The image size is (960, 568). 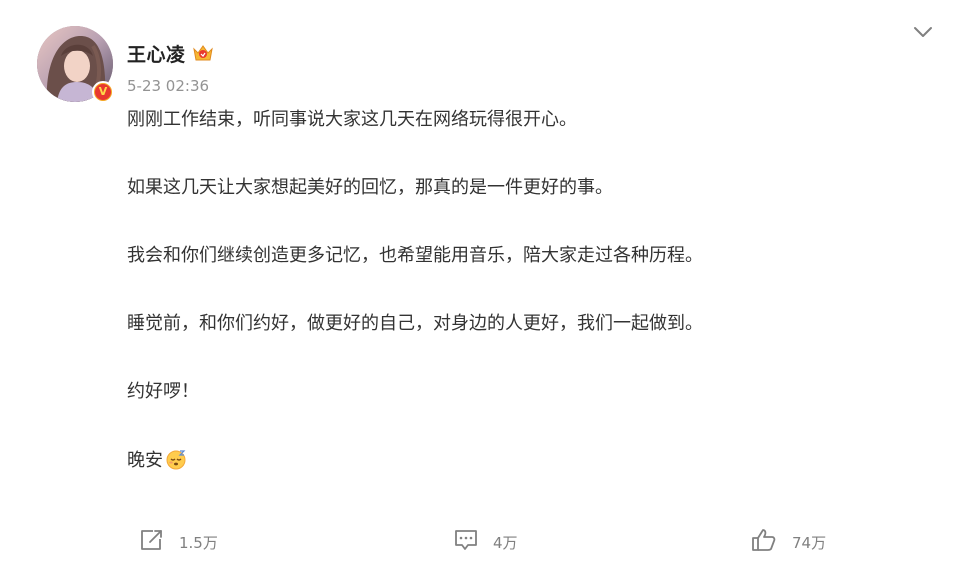 I want to click on thumbs-up-icon, so click(x=764, y=542).